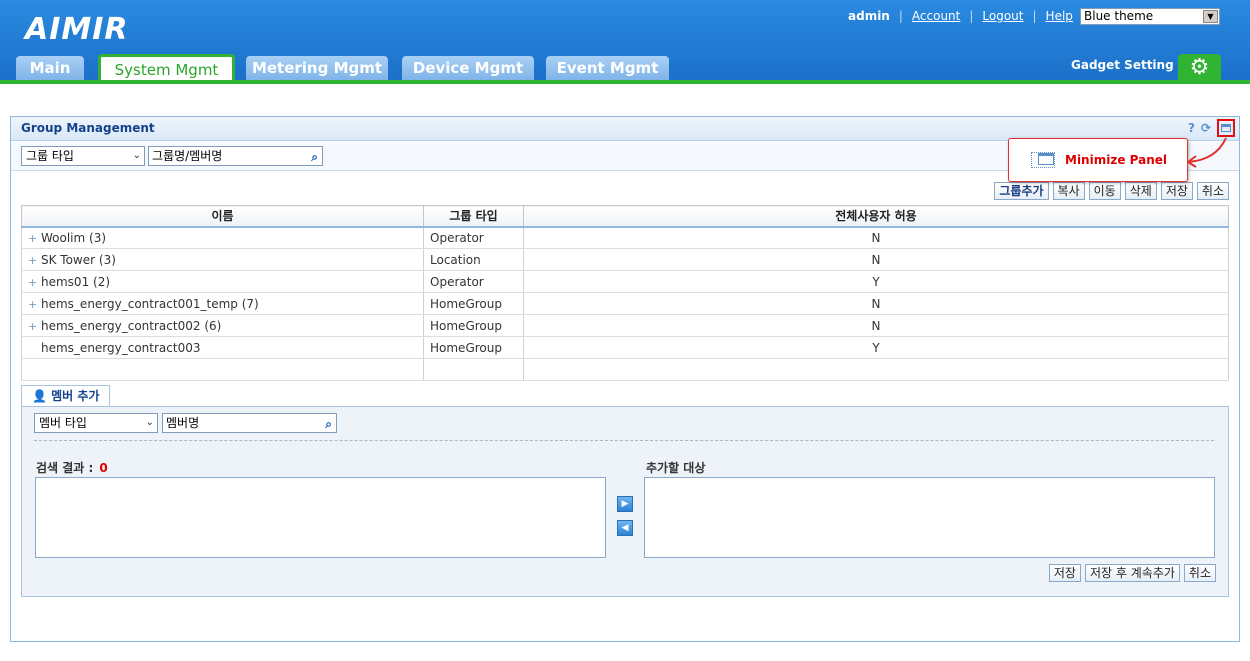 The width and height of the screenshot is (1250, 661). What do you see at coordinates (39, 396) in the screenshot?
I see `user-icon: 👤` at bounding box center [39, 396].